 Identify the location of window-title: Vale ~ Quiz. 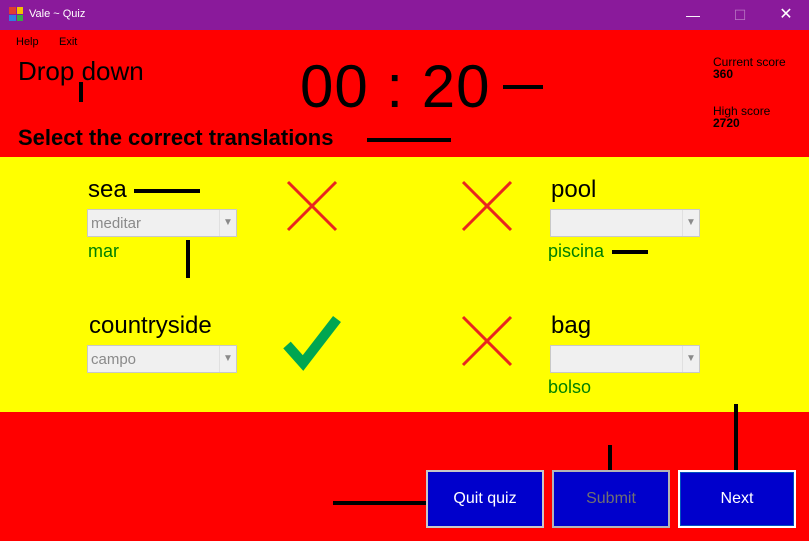
(57, 14).